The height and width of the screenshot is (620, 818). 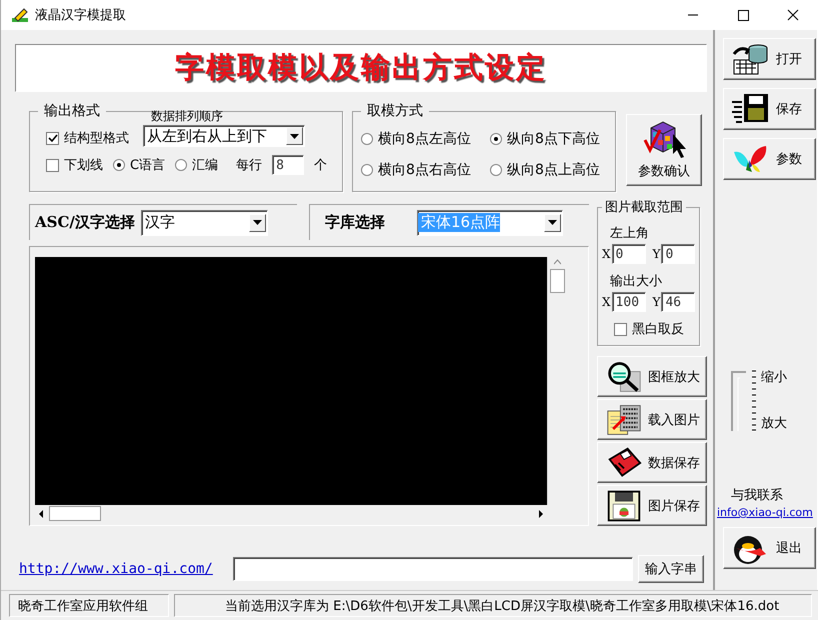 I want to click on exit-button: 退出, so click(x=769, y=548).